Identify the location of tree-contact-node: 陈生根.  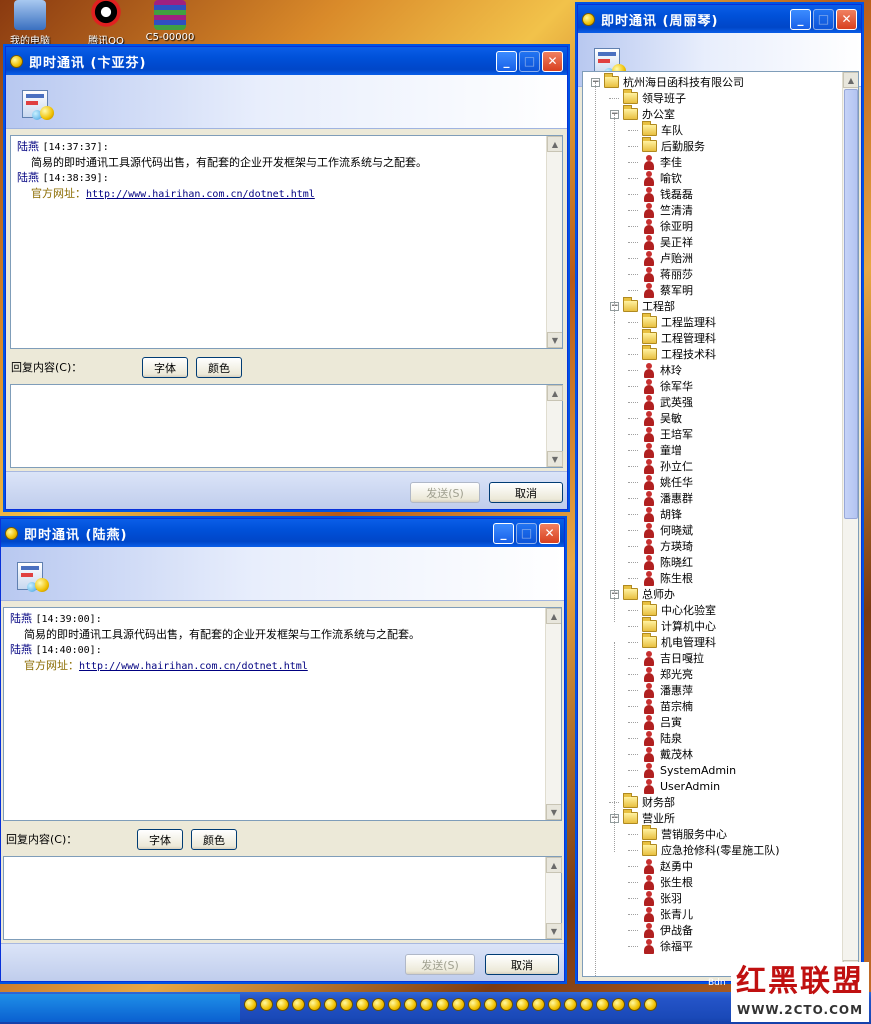
(667, 578).